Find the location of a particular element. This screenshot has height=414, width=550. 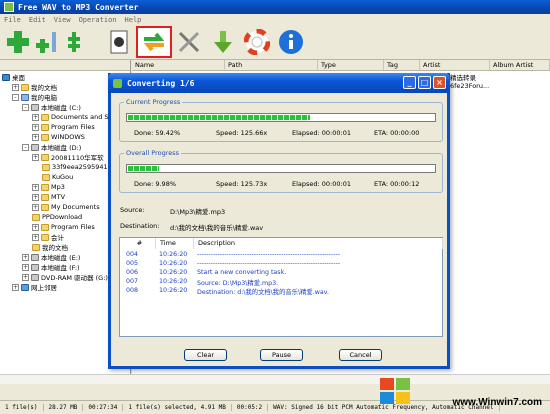

menu-file: File is located at coordinates (12, 20).